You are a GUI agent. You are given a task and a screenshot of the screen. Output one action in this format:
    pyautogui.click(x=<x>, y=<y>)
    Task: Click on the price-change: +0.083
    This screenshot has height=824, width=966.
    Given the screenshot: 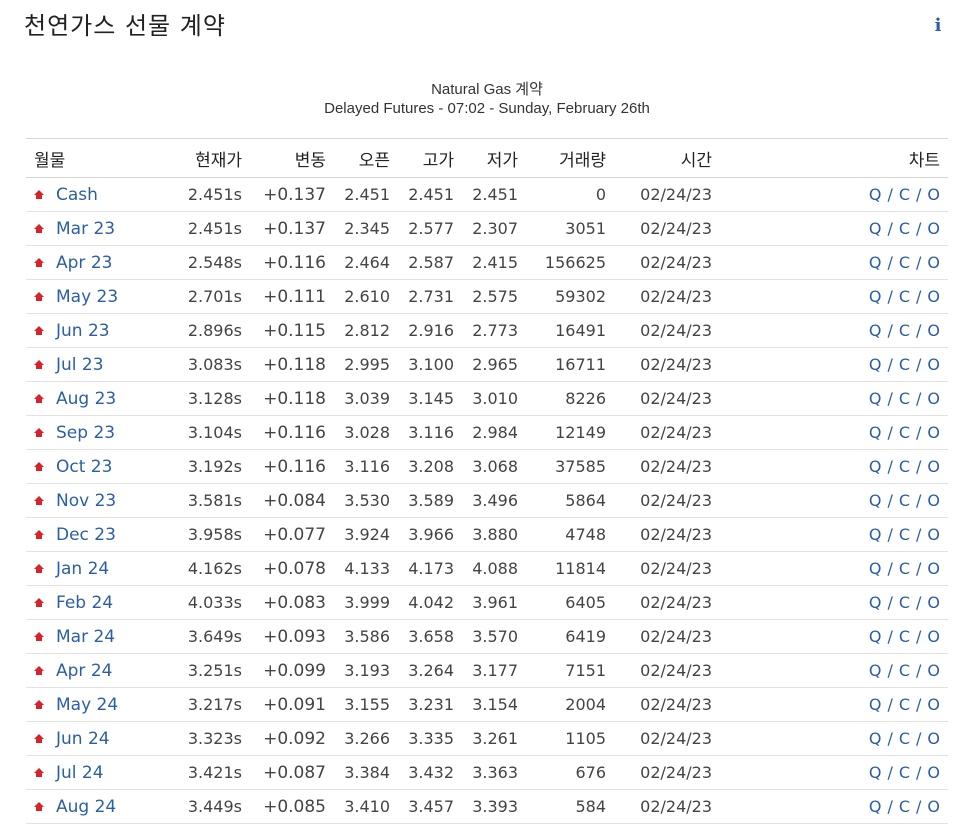 What is the action you would take?
    pyautogui.click(x=292, y=602)
    